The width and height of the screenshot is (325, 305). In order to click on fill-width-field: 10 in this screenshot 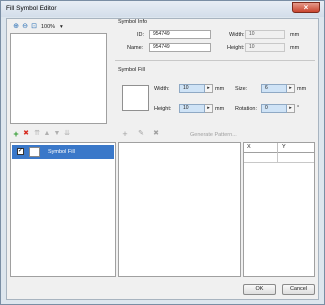, I will do `click(192, 88)`.